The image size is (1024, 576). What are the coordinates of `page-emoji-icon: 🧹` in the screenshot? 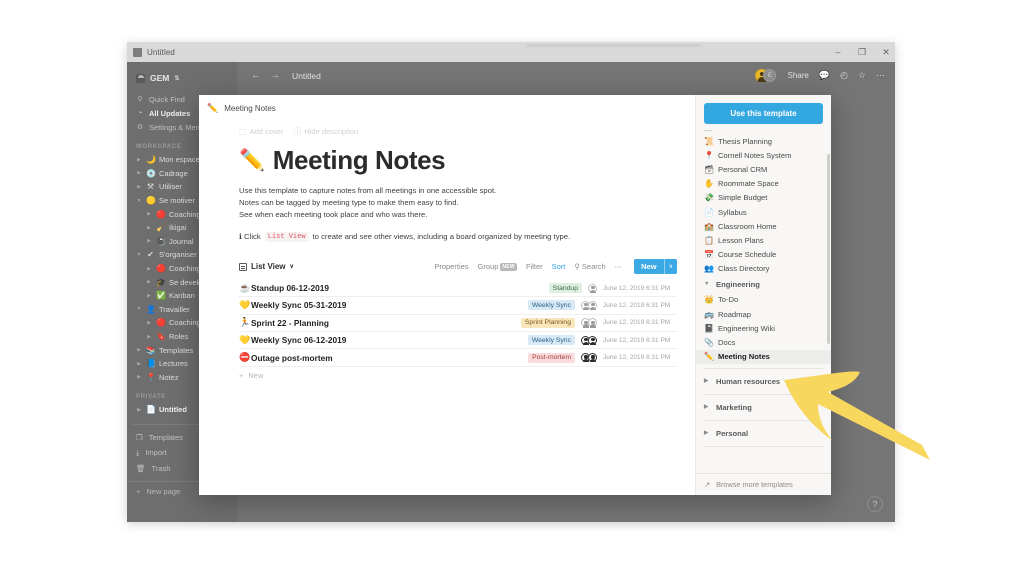 It's located at (161, 228).